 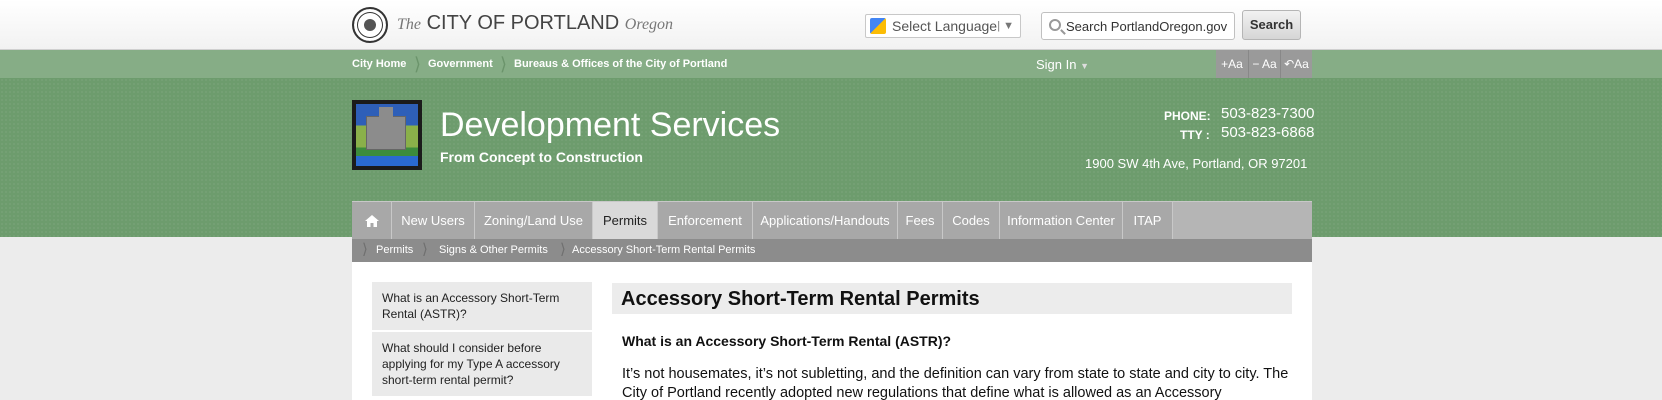 I want to click on font-increase-button: +Aa, so click(x=1232, y=64).